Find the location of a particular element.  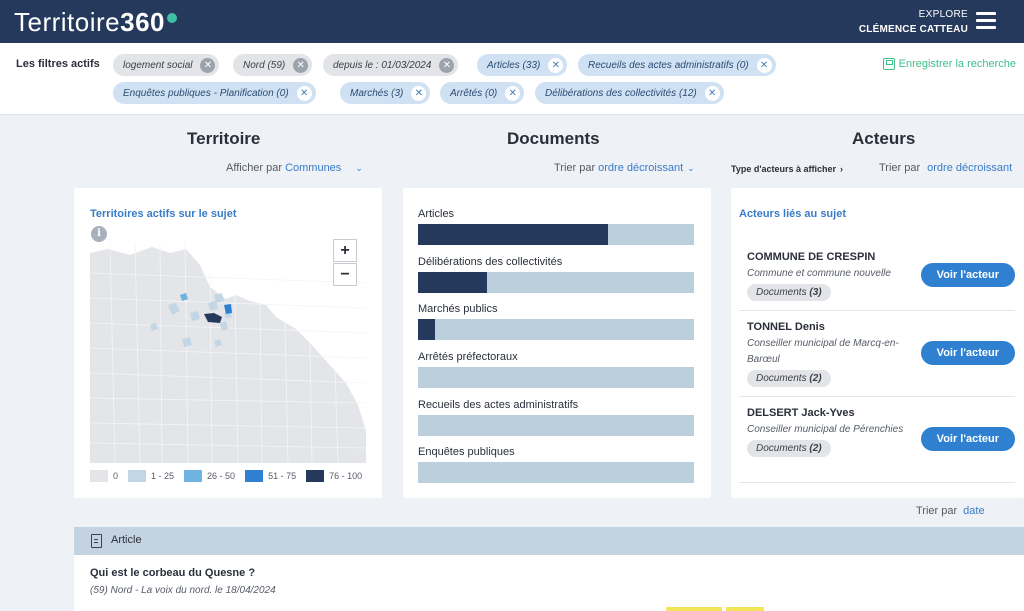

logo-text: Territoire is located at coordinates (67, 22).